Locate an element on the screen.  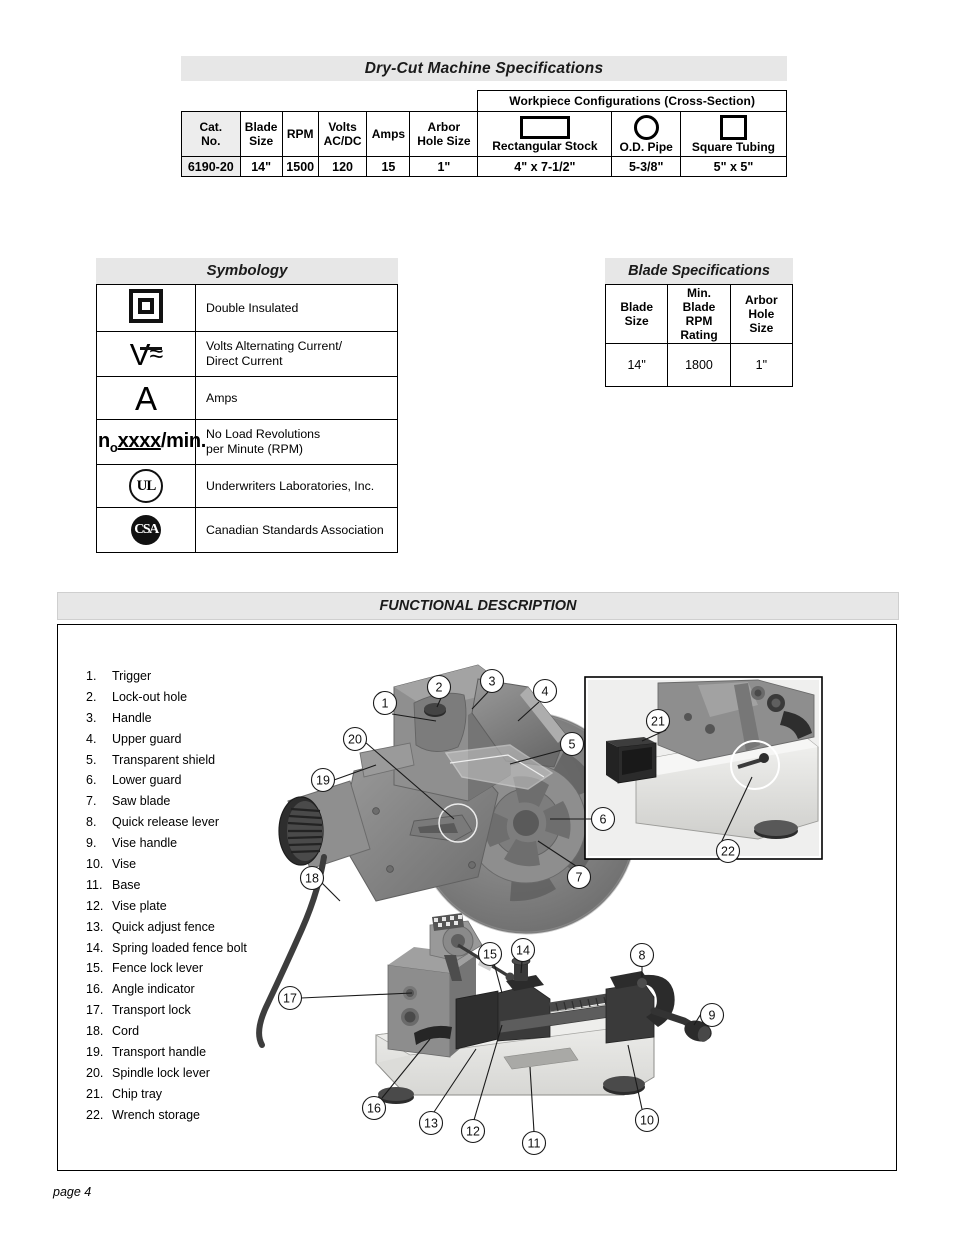
rectangle-icon is located at coordinates (544, 126).